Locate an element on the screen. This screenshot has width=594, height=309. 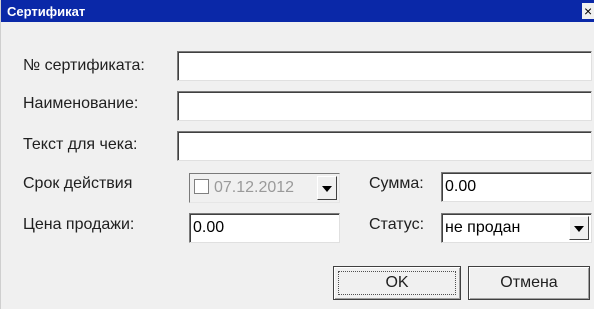
sale-price-label: Цена продажи: is located at coordinates (79, 224).